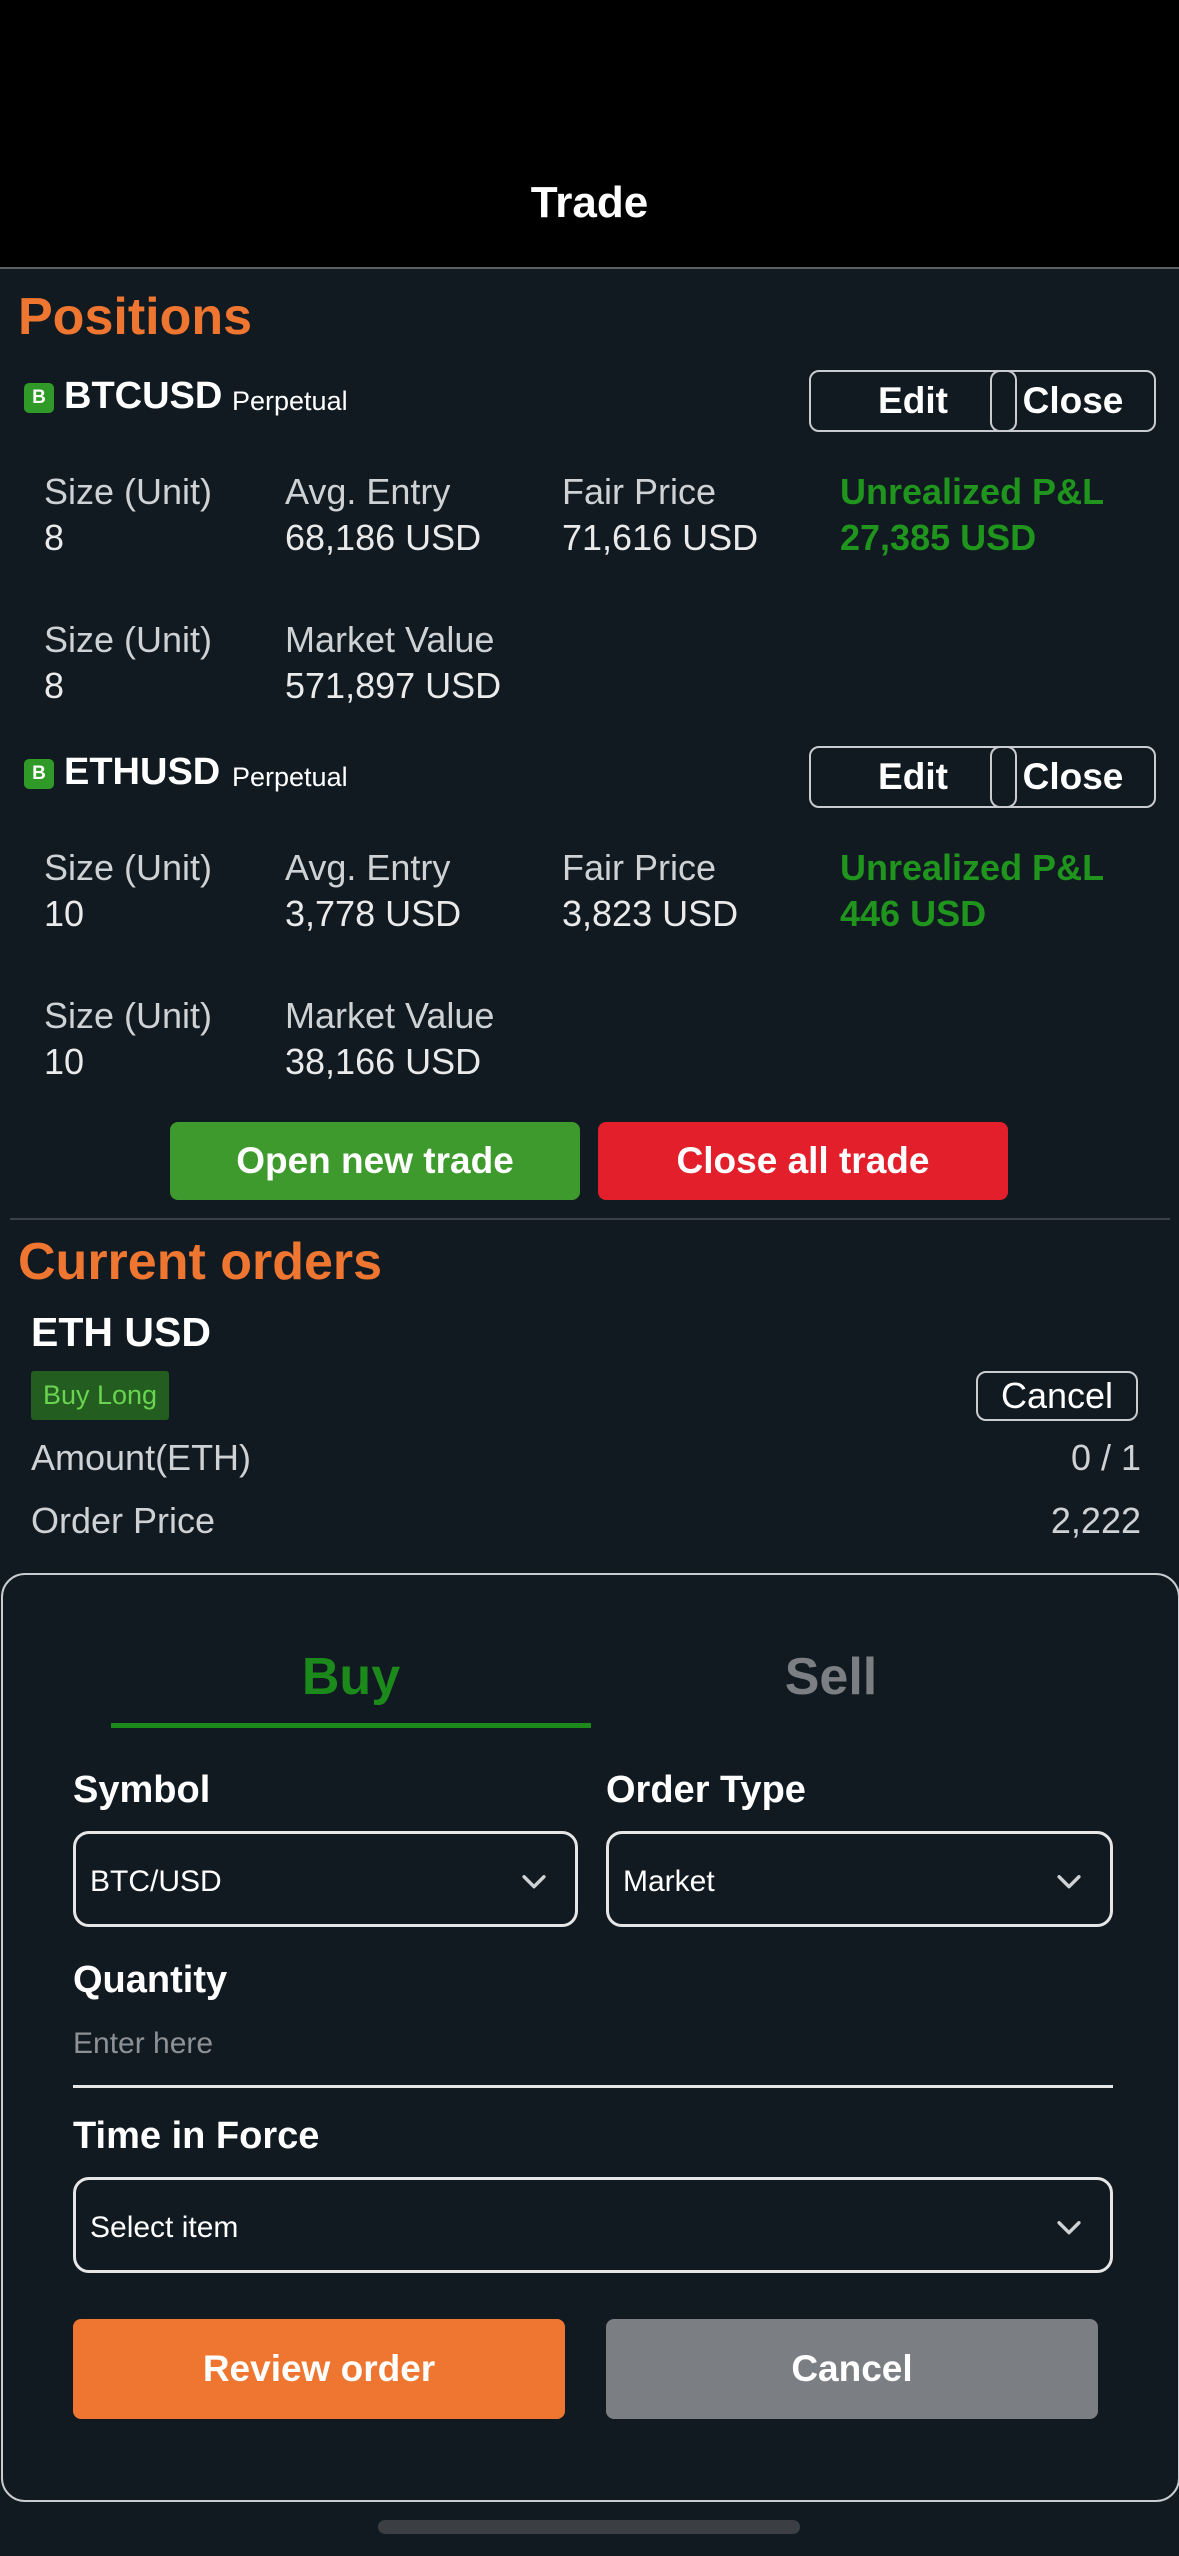 This screenshot has height=2556, width=1179. What do you see at coordinates (1105, 1457) in the screenshot?
I see `order-row-value: 0 / 1` at bounding box center [1105, 1457].